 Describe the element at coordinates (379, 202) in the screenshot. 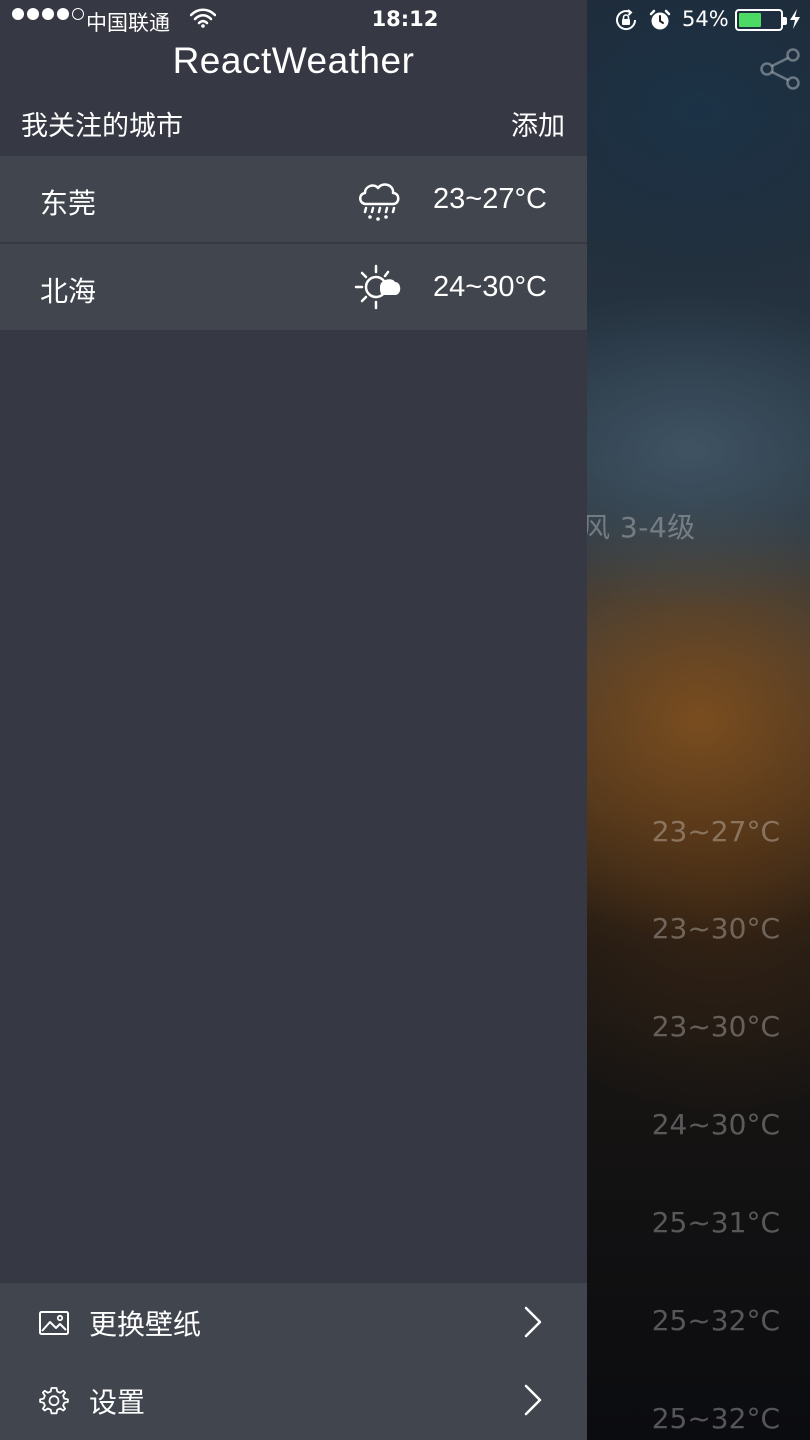

I see `rain-cloud-icon` at that location.